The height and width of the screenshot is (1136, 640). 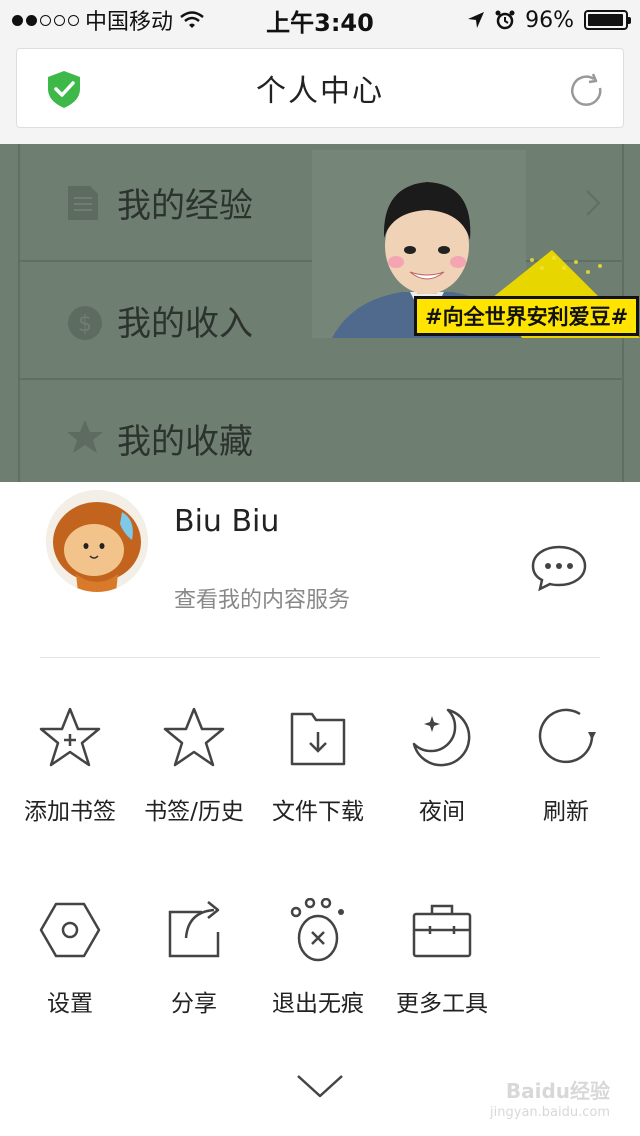 I want to click on security-shield-icon, so click(x=64, y=89).